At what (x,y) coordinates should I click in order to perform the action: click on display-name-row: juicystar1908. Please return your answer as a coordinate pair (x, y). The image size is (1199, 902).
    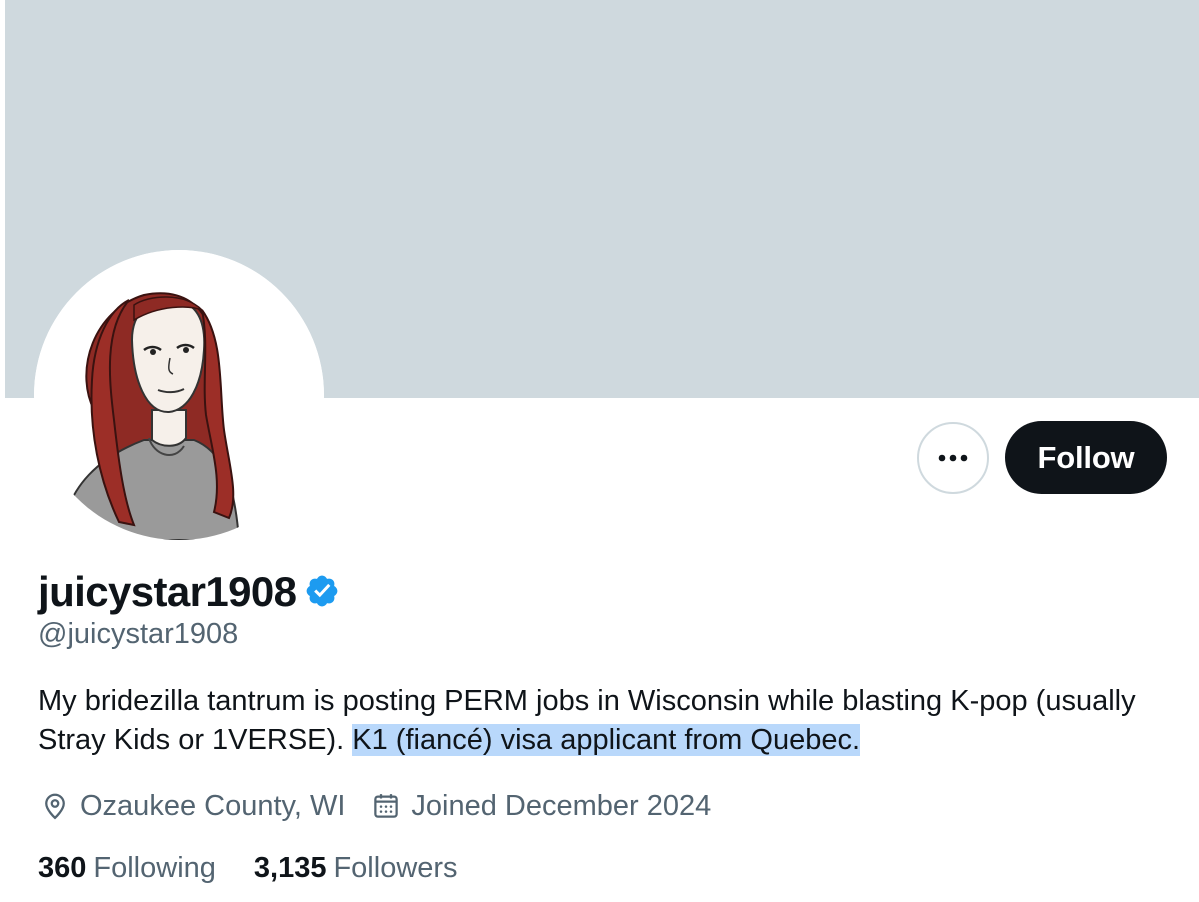
    Looking at the image, I should click on (189, 592).